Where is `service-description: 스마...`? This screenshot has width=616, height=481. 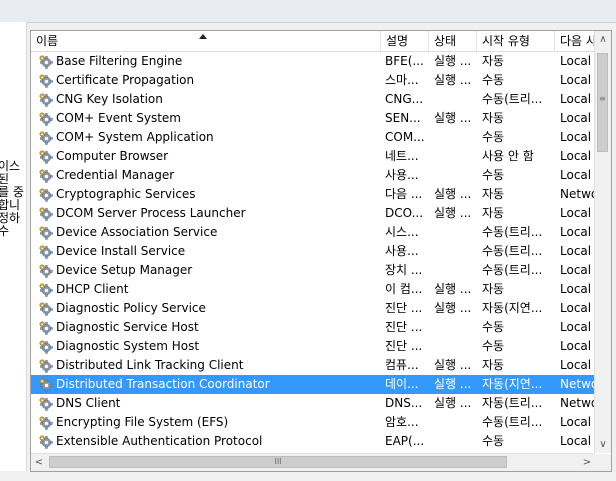 service-description: 스마... is located at coordinates (402, 80).